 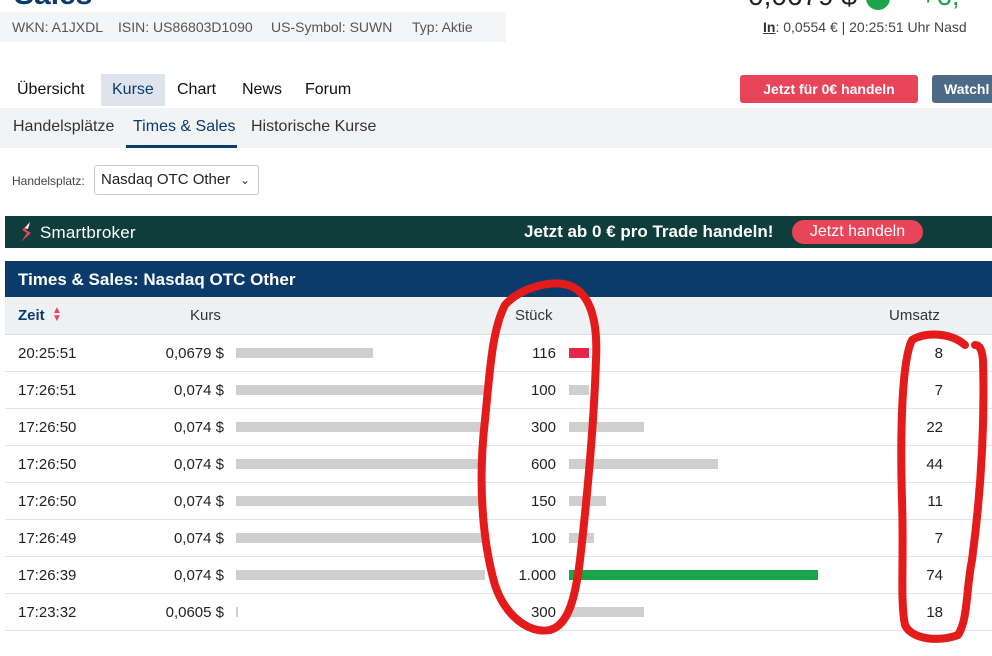 I want to click on annotation-circle-turnover, so click(x=942, y=486).